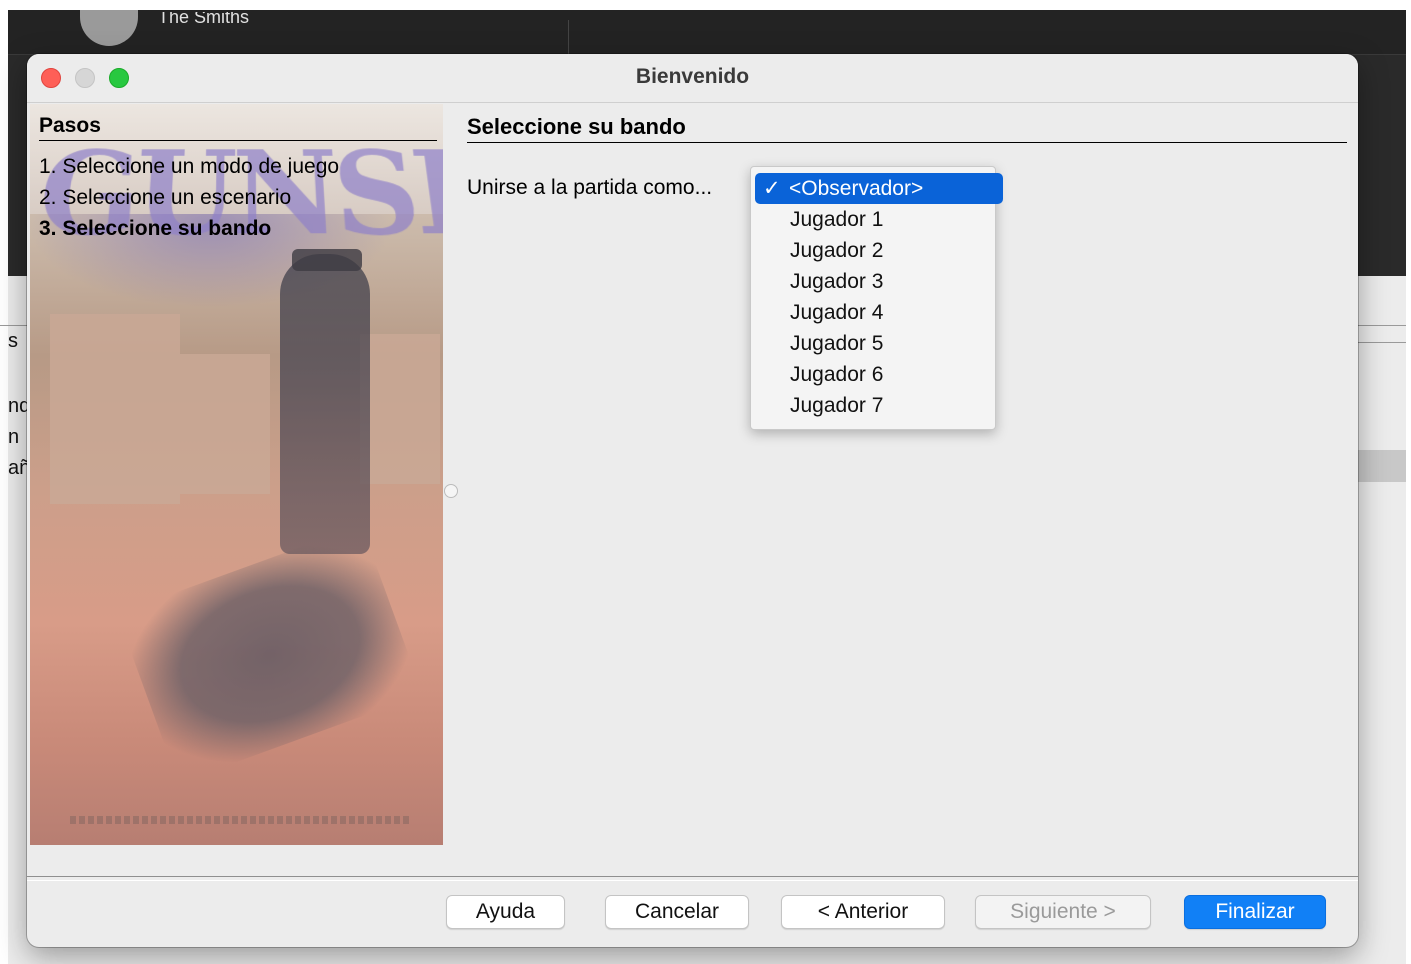  Describe the element at coordinates (325, 404) in the screenshot. I see `poster-gunslinger-figure` at that location.